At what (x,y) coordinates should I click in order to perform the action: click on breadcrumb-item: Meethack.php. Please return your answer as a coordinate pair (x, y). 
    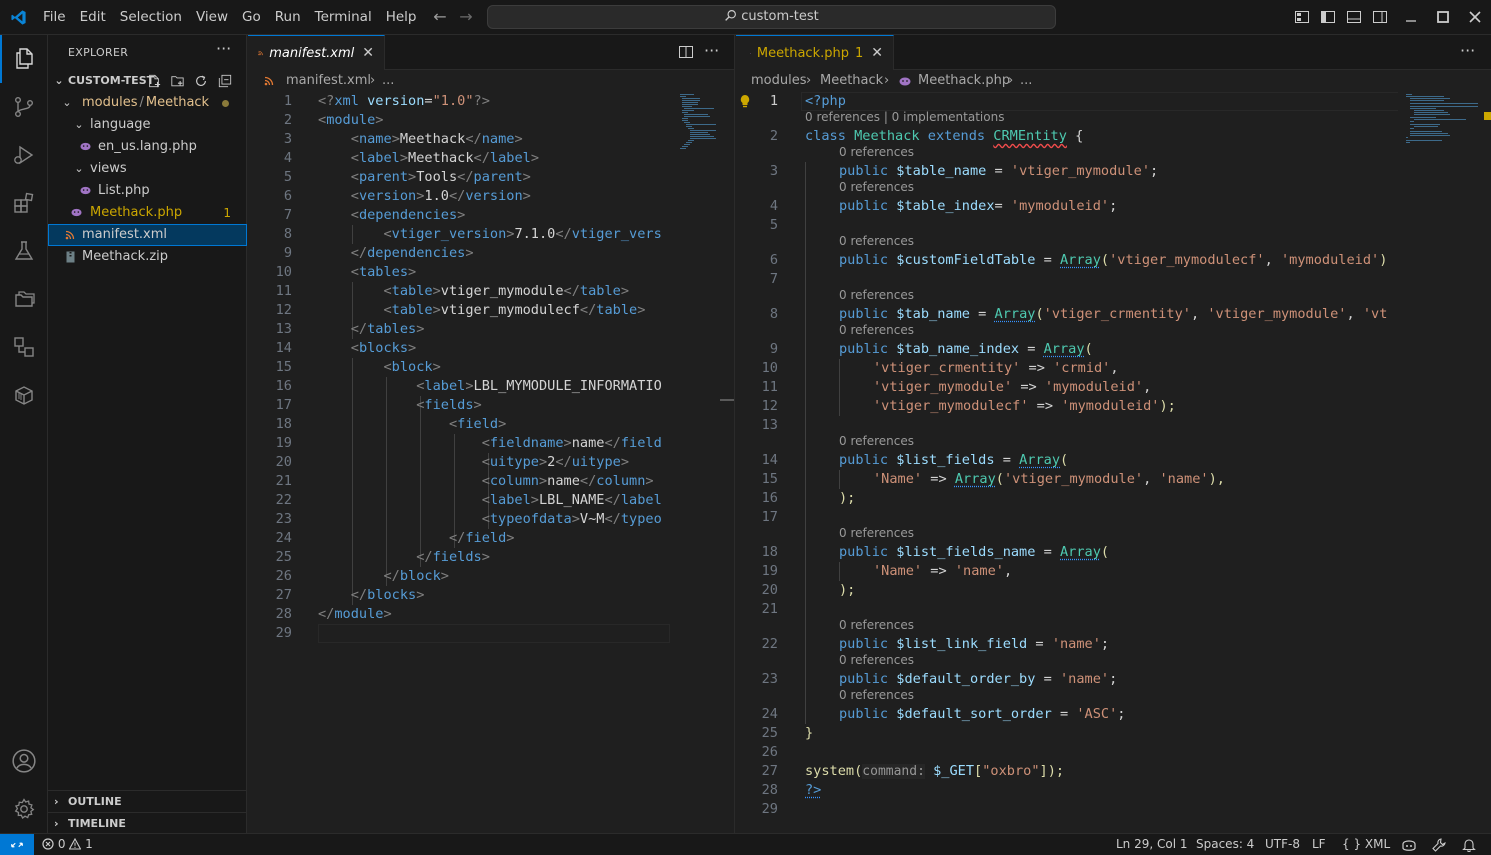
    Looking at the image, I should click on (964, 81).